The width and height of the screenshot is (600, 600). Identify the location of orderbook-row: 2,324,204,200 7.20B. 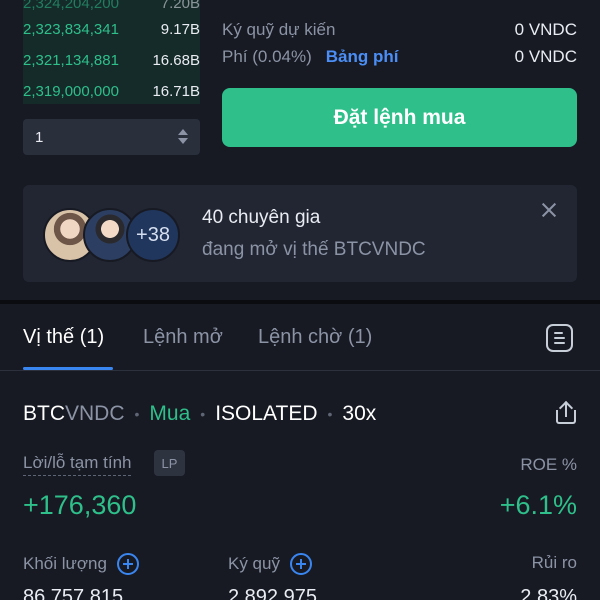
(111, 7).